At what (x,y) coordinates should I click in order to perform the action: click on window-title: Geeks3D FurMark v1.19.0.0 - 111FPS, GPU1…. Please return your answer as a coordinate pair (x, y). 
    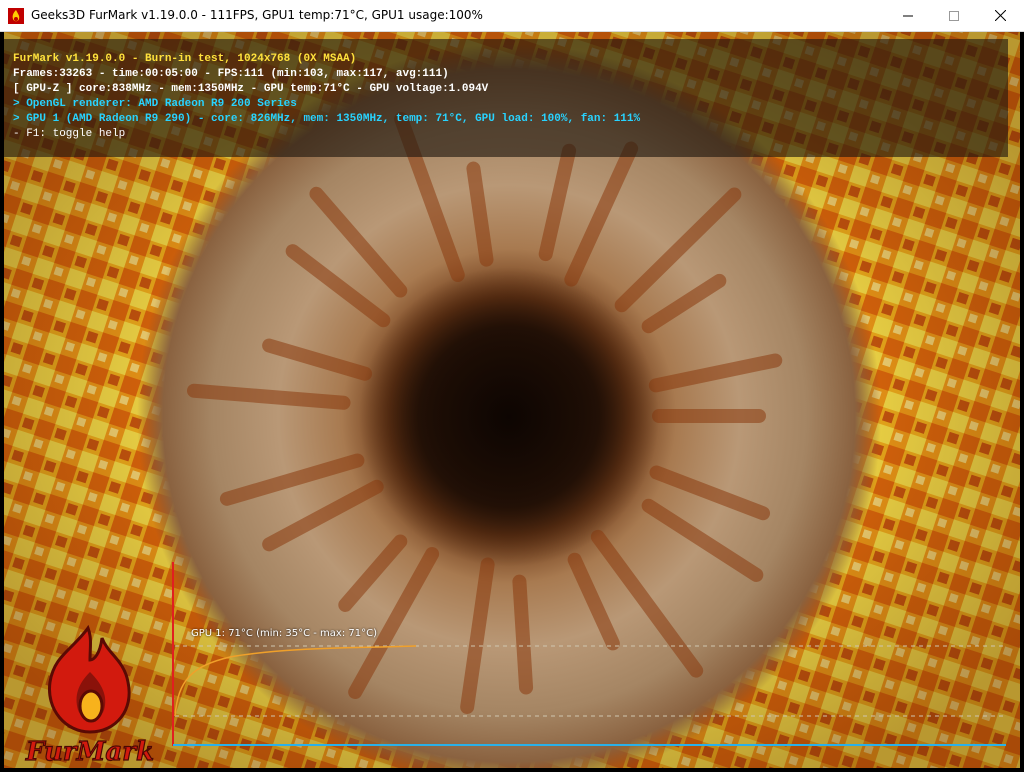
    Looking at the image, I should click on (257, 15).